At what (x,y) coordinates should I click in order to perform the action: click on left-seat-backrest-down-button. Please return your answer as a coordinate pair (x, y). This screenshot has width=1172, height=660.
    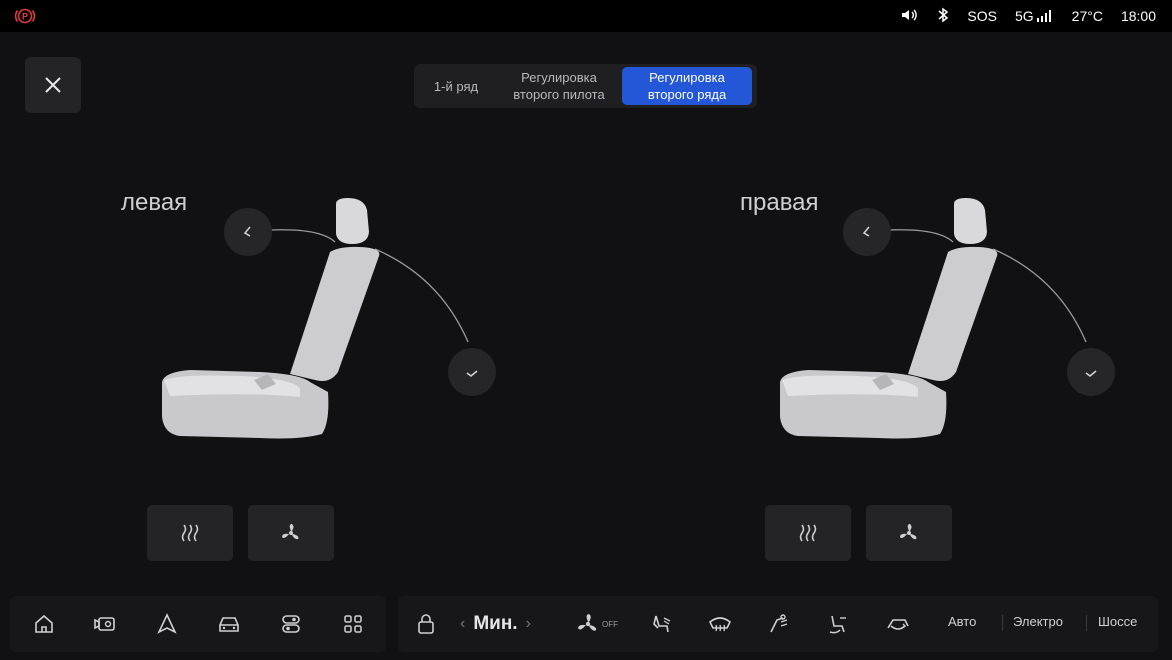
    Looking at the image, I should click on (472, 372).